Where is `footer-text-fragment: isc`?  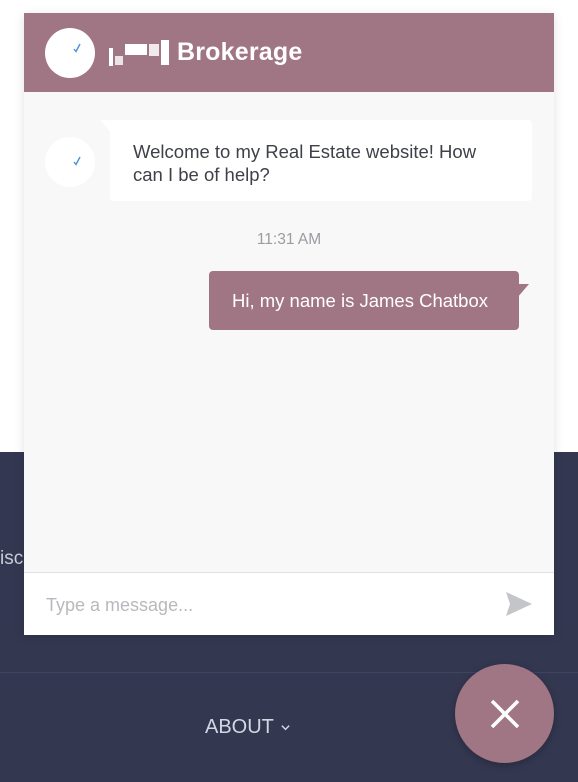 footer-text-fragment: isc is located at coordinates (12, 558).